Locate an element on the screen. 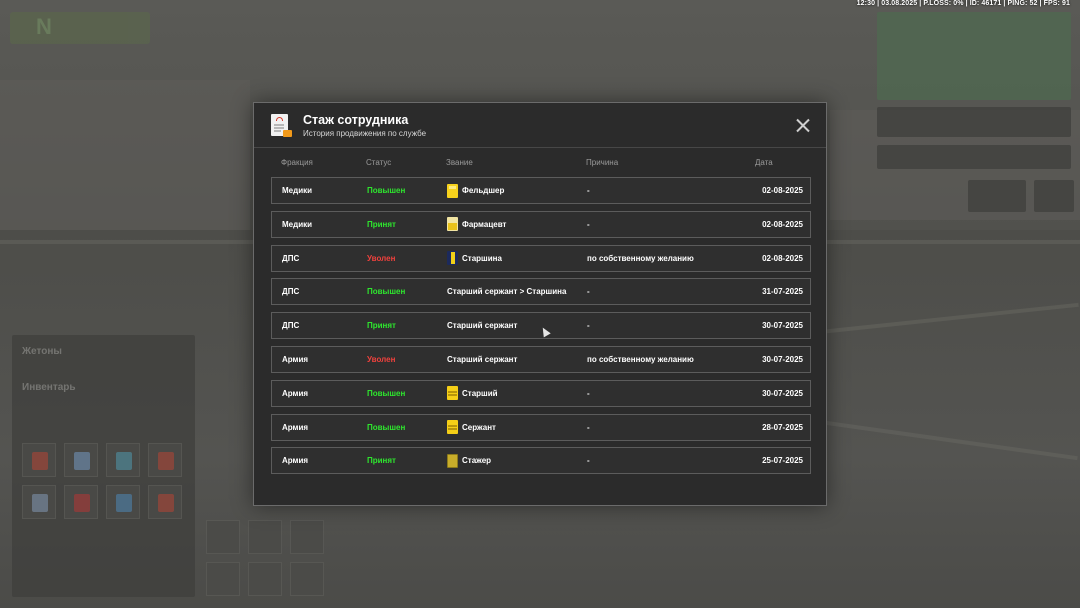  dialog-subtitle: История продвижения по службе is located at coordinates (365, 133).